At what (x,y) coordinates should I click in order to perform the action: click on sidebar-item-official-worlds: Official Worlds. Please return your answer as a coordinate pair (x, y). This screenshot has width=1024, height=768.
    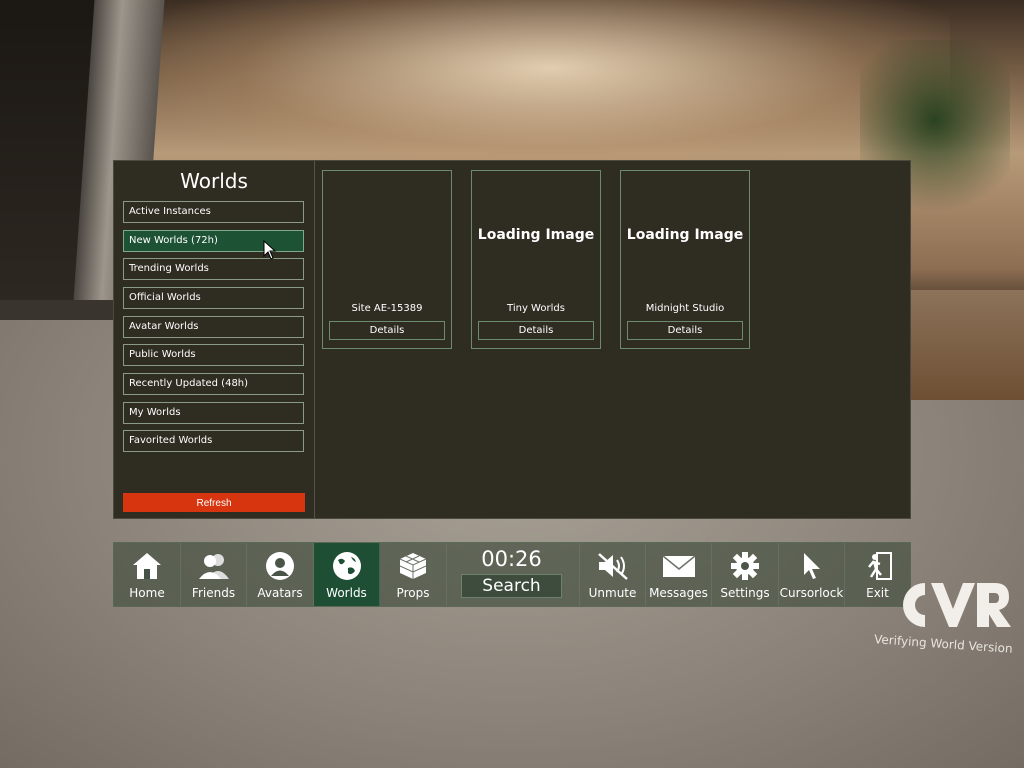
    Looking at the image, I should click on (213, 298).